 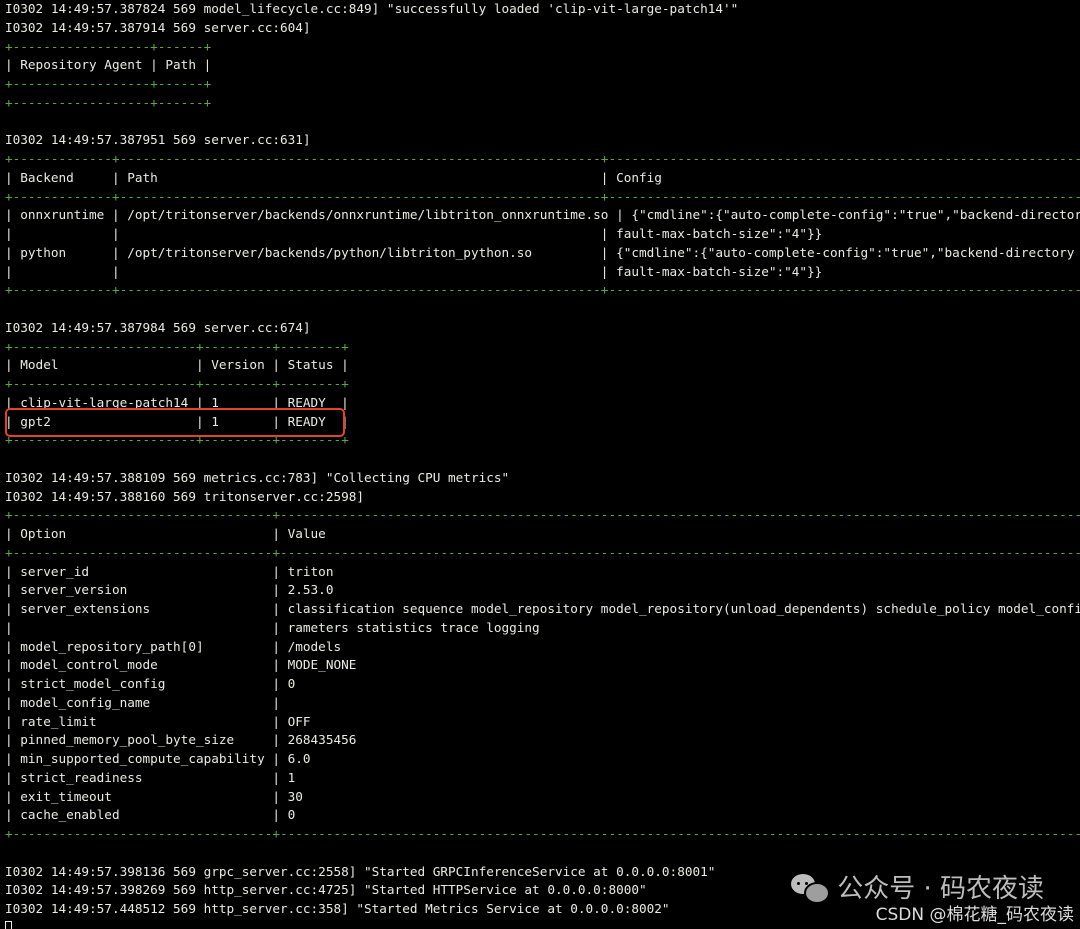 What do you see at coordinates (154, 796) in the screenshot?
I see `table-row: | exit_timeout | 30` at bounding box center [154, 796].